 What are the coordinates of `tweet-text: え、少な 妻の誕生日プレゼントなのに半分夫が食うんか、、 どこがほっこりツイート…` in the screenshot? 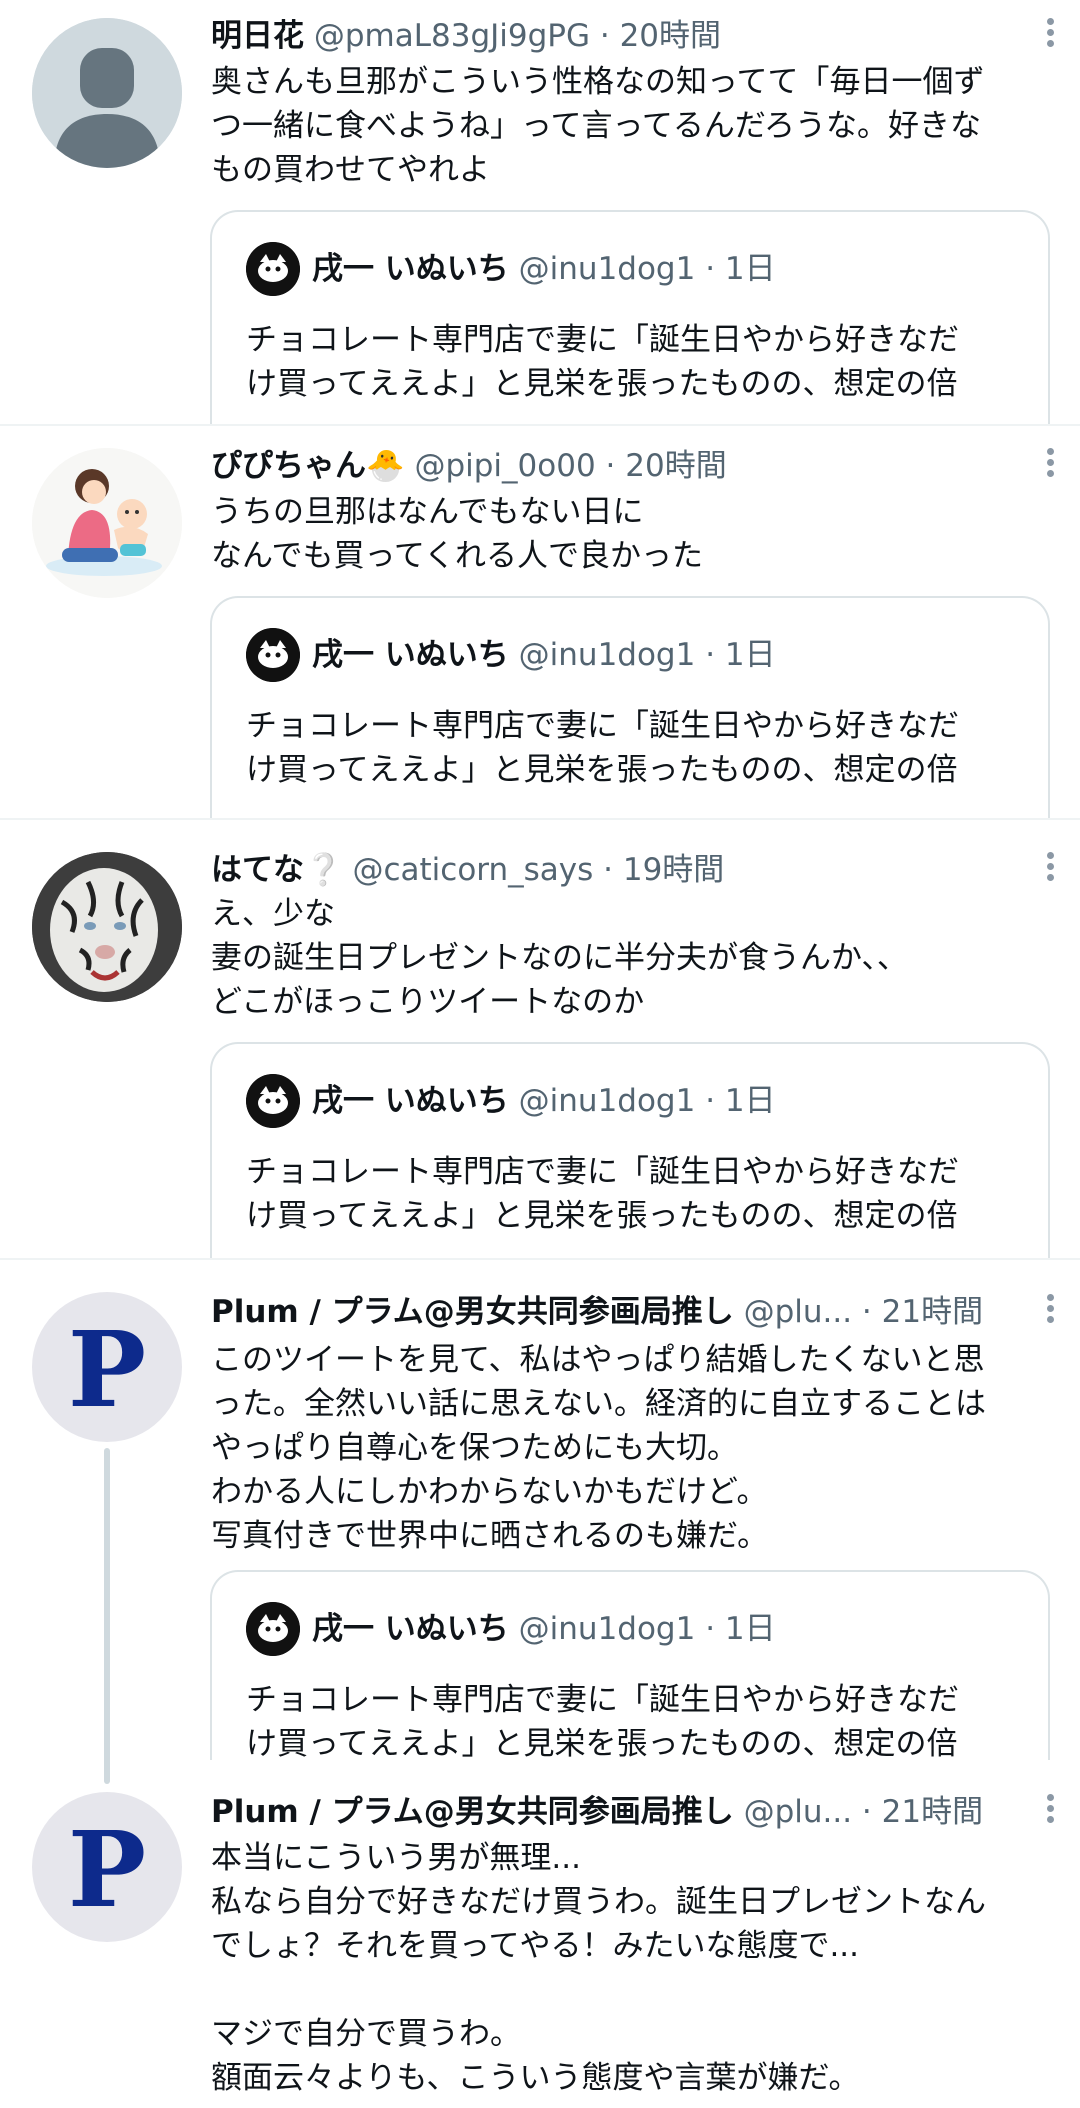 It's located at (559, 958).